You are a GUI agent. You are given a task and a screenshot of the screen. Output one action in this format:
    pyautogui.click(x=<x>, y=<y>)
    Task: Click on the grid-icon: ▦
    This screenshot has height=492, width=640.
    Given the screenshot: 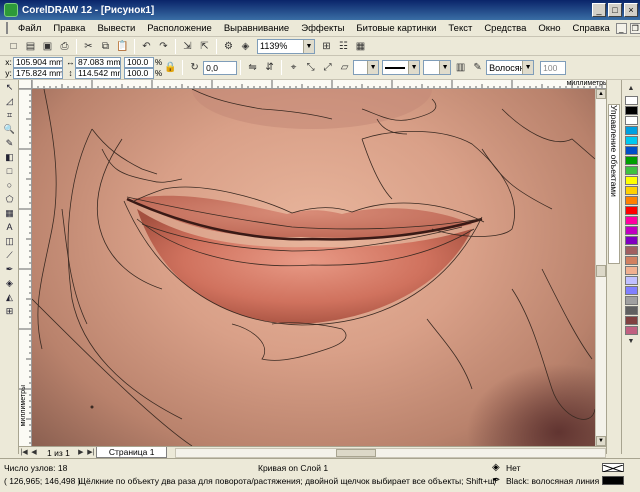 What is the action you would take?
    pyautogui.click(x=360, y=46)
    